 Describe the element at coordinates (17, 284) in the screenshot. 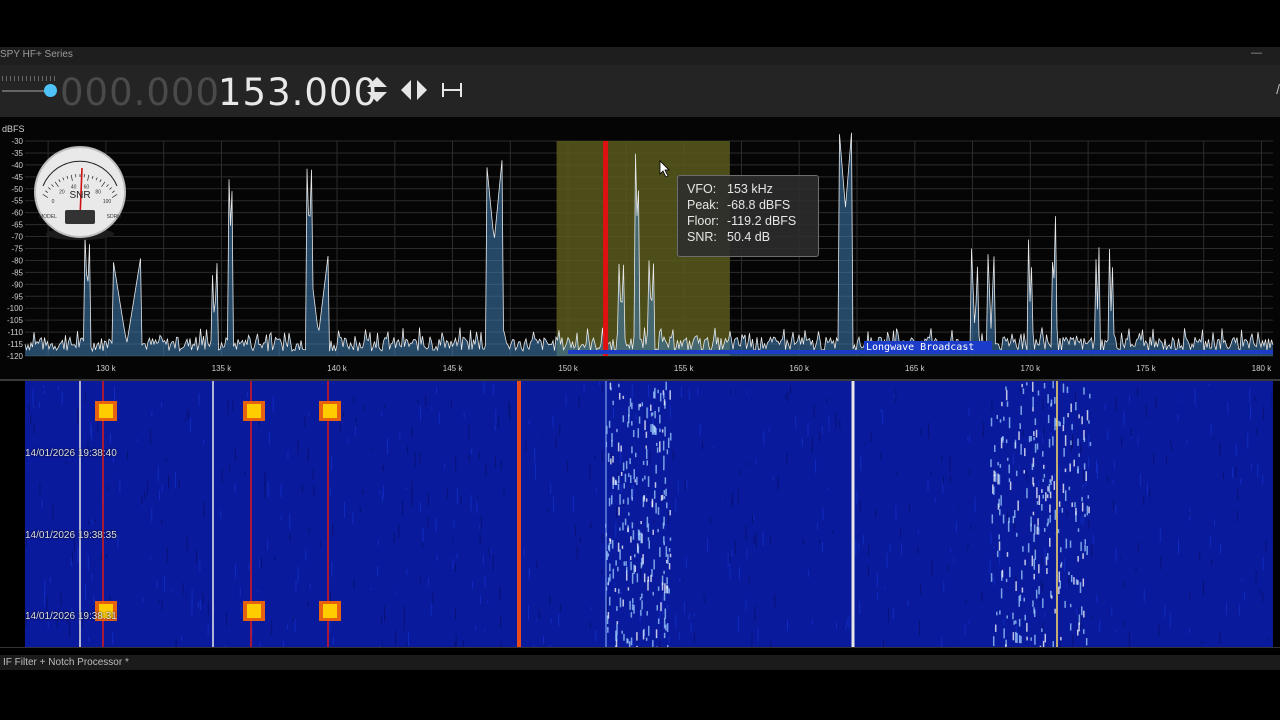

I see `db-tick-label: -90` at that location.